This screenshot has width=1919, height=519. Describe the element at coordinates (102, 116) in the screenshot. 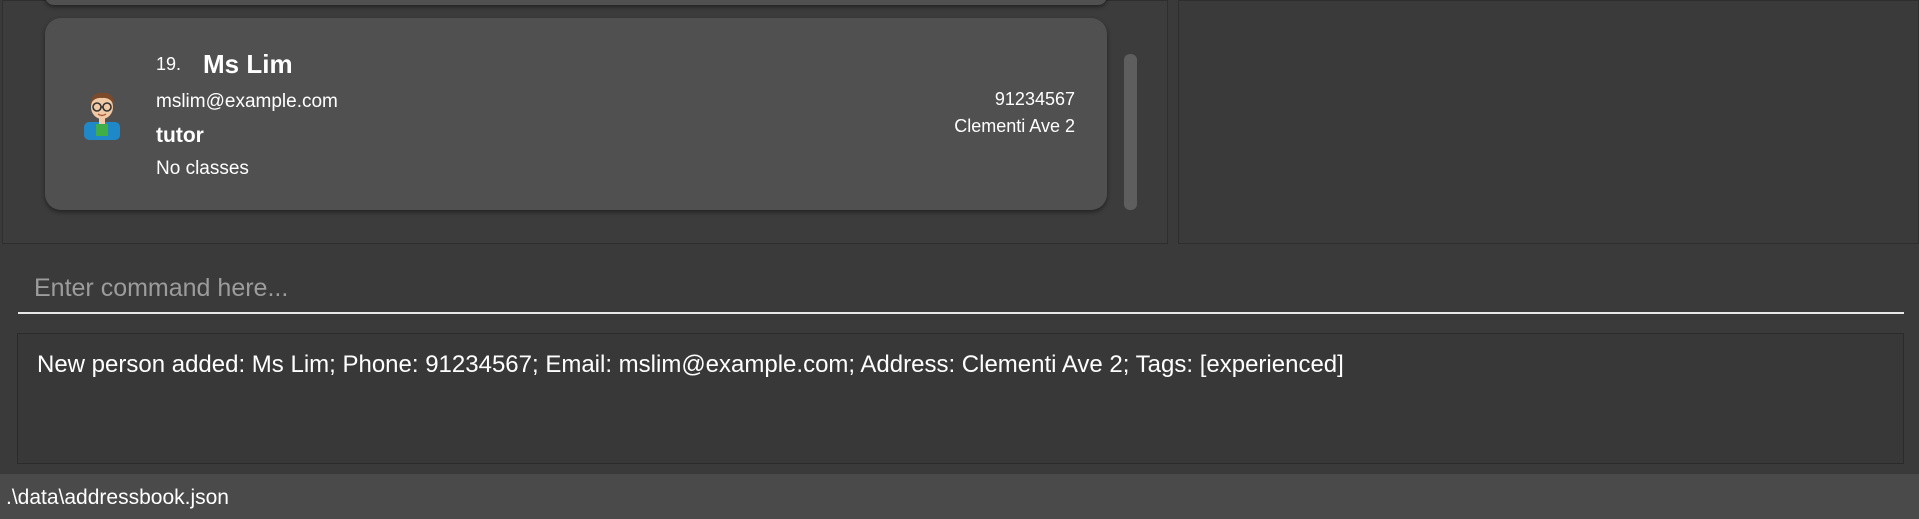

I see `tutor-avatar-icon` at that location.